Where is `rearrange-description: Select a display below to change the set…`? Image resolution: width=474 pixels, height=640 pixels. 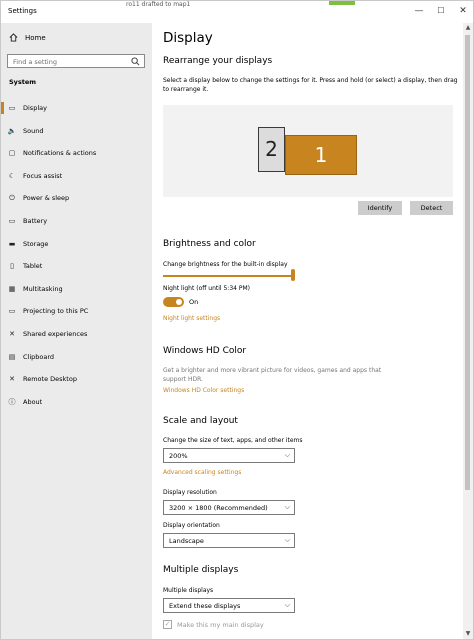
rearrange-description: Select a display below to change the set… is located at coordinates (310, 85).